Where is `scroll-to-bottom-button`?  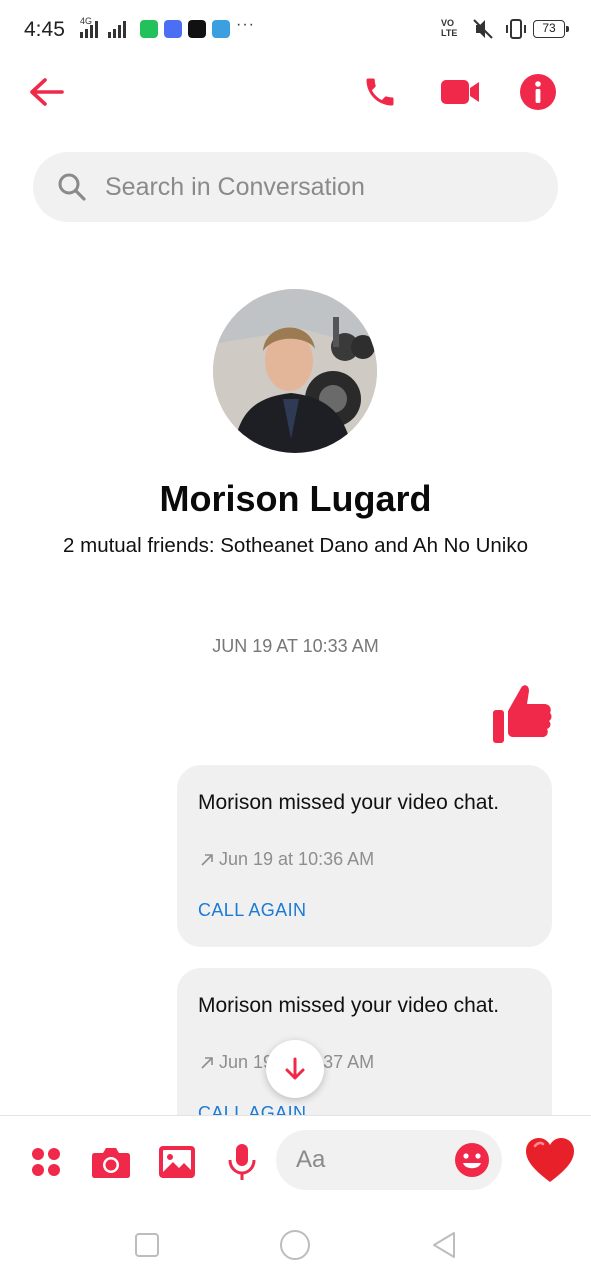
scroll-to-bottom-button is located at coordinates (295, 1069).